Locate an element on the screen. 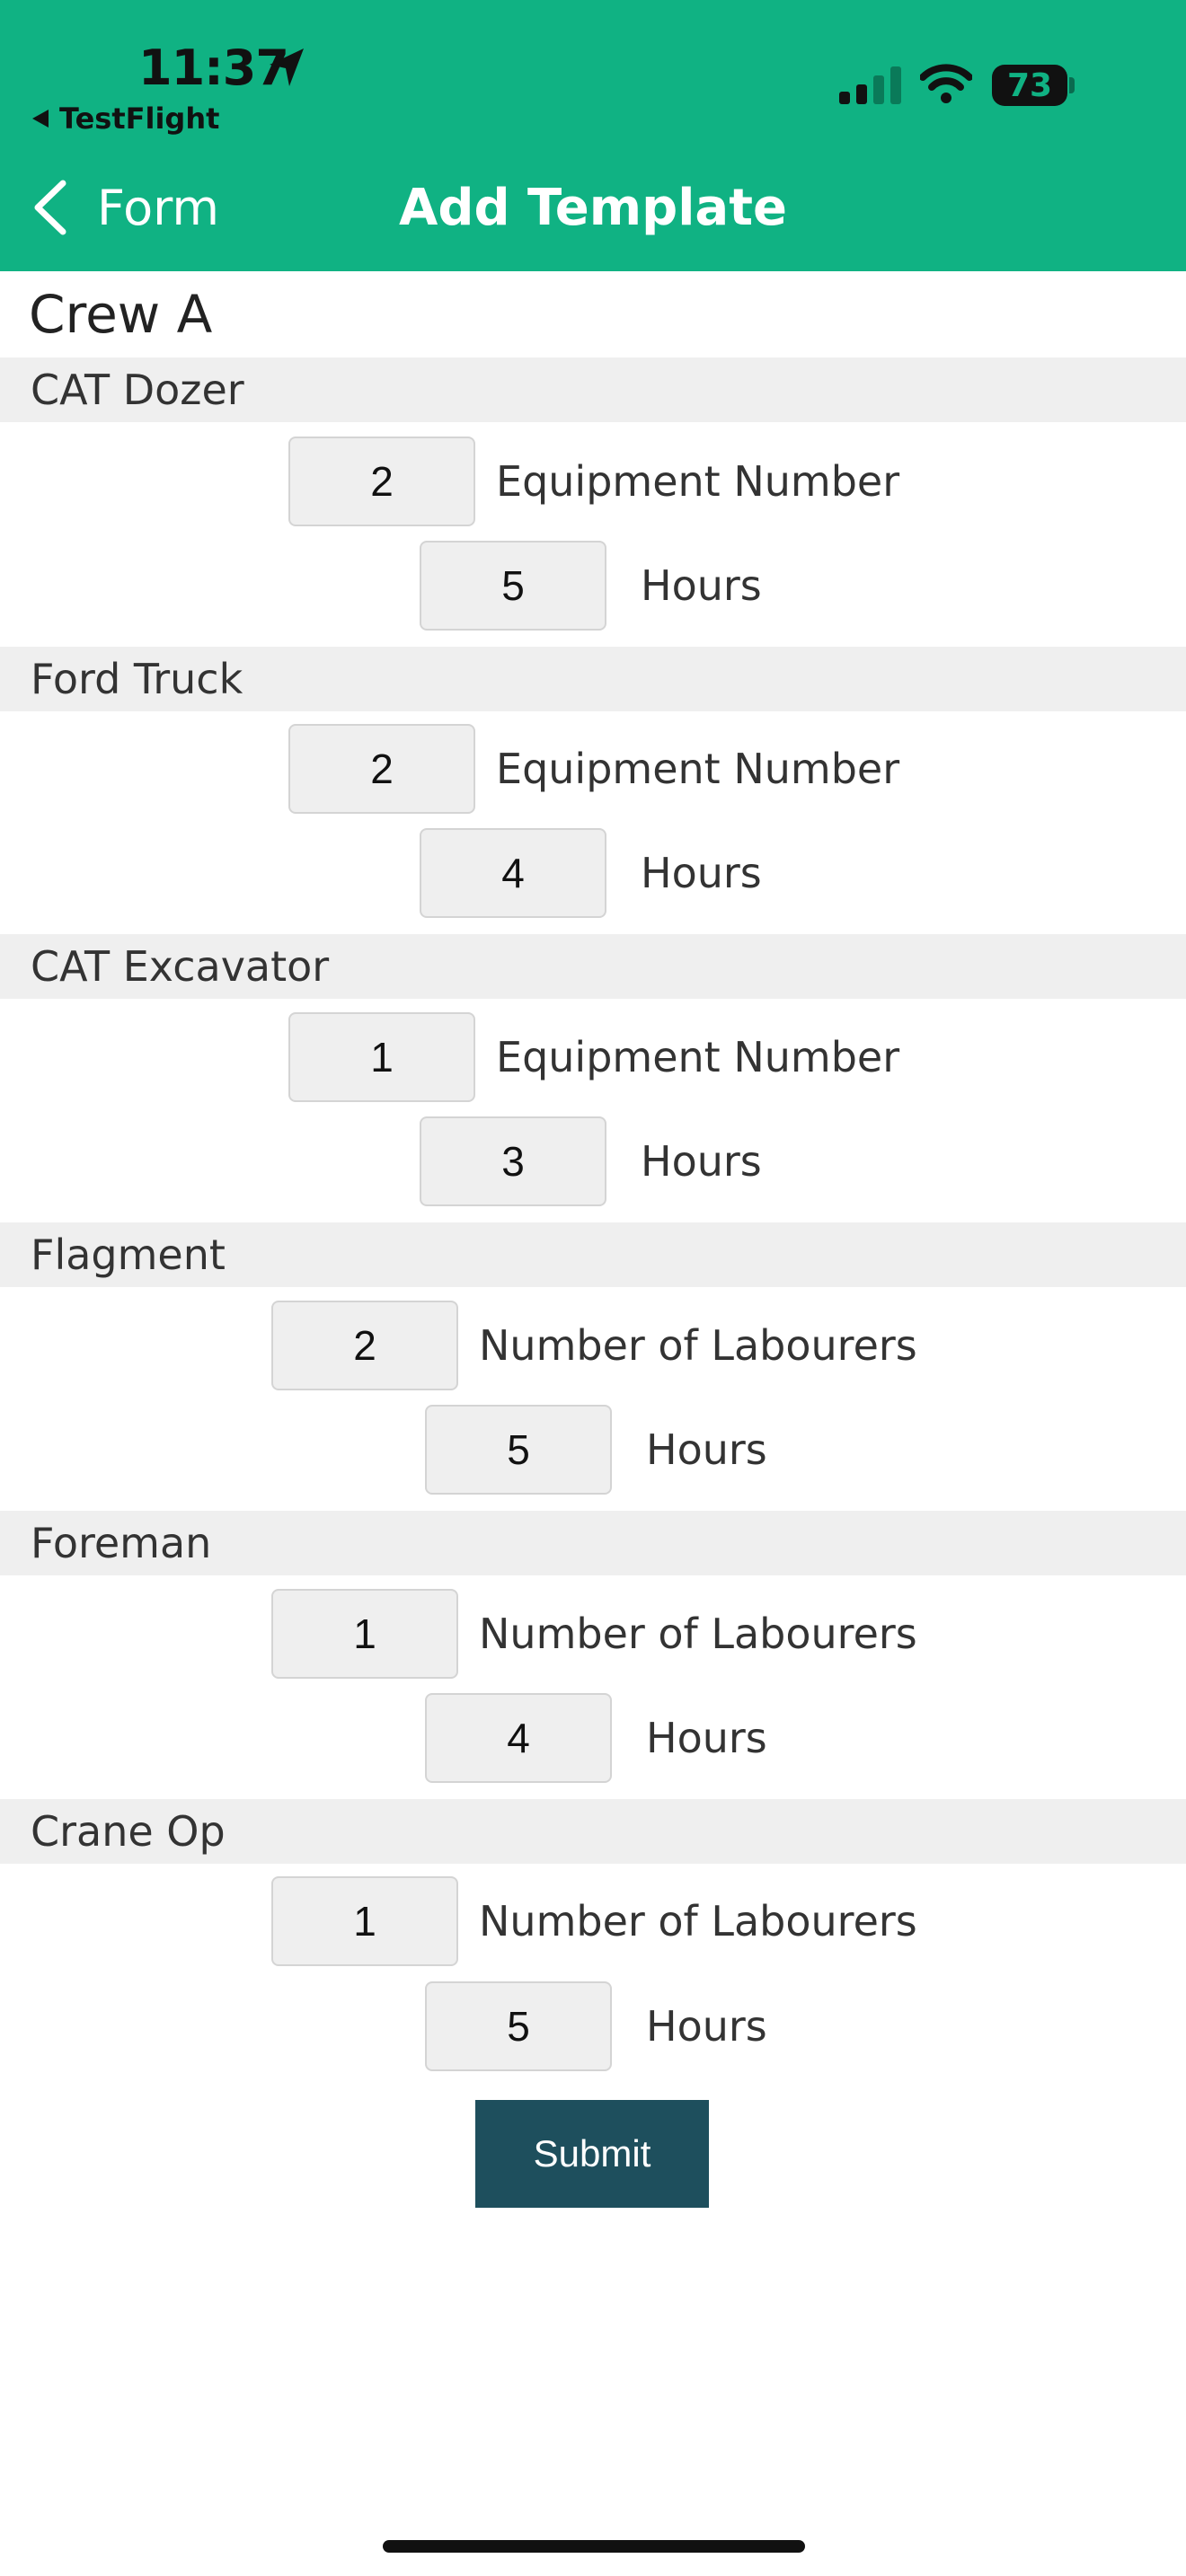 Image resolution: width=1186 pixels, height=2576 pixels. section-header: Crane Op is located at coordinates (593, 1831).